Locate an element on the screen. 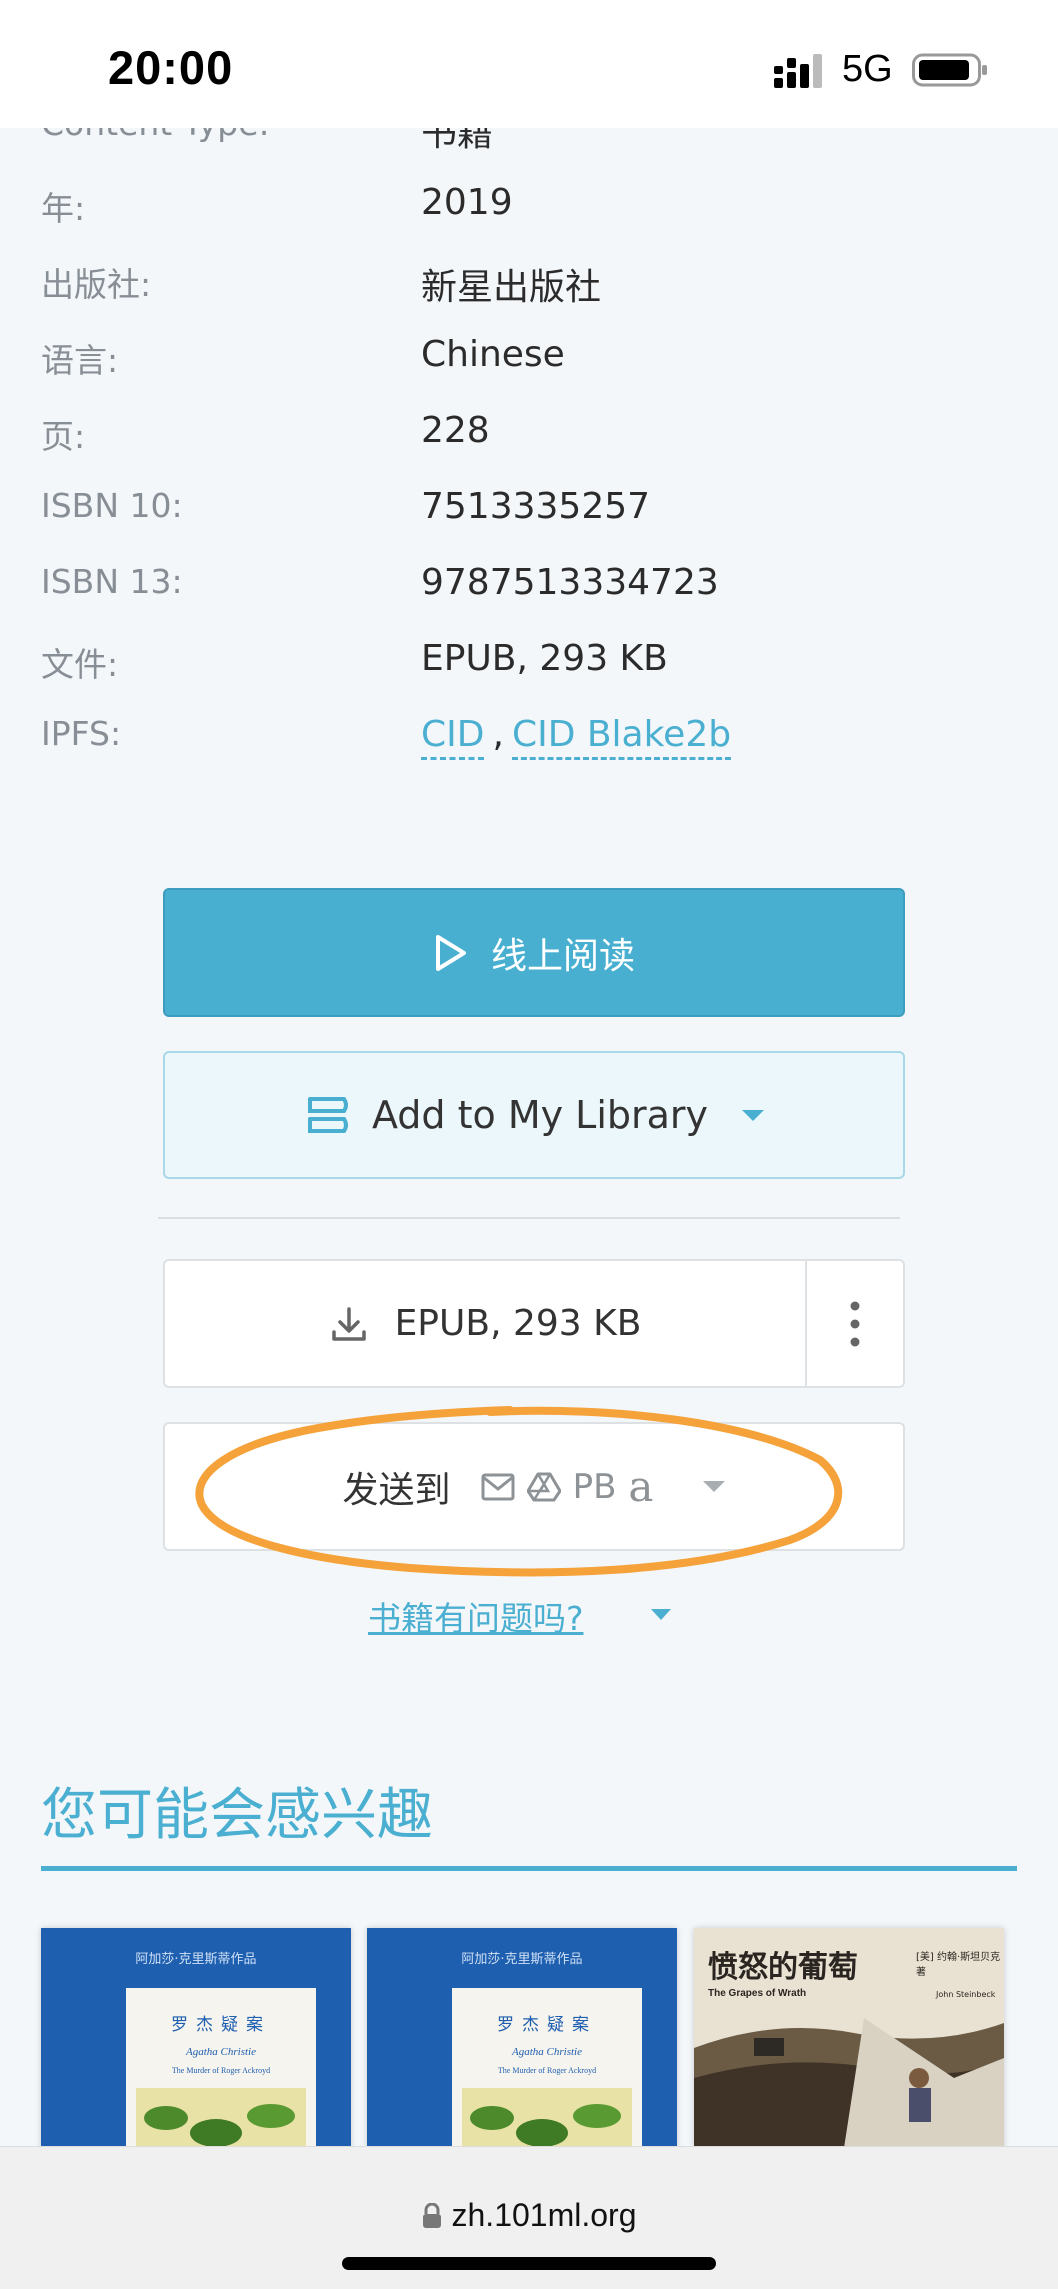  detail-label: ISBN 10: is located at coordinates (112, 505).